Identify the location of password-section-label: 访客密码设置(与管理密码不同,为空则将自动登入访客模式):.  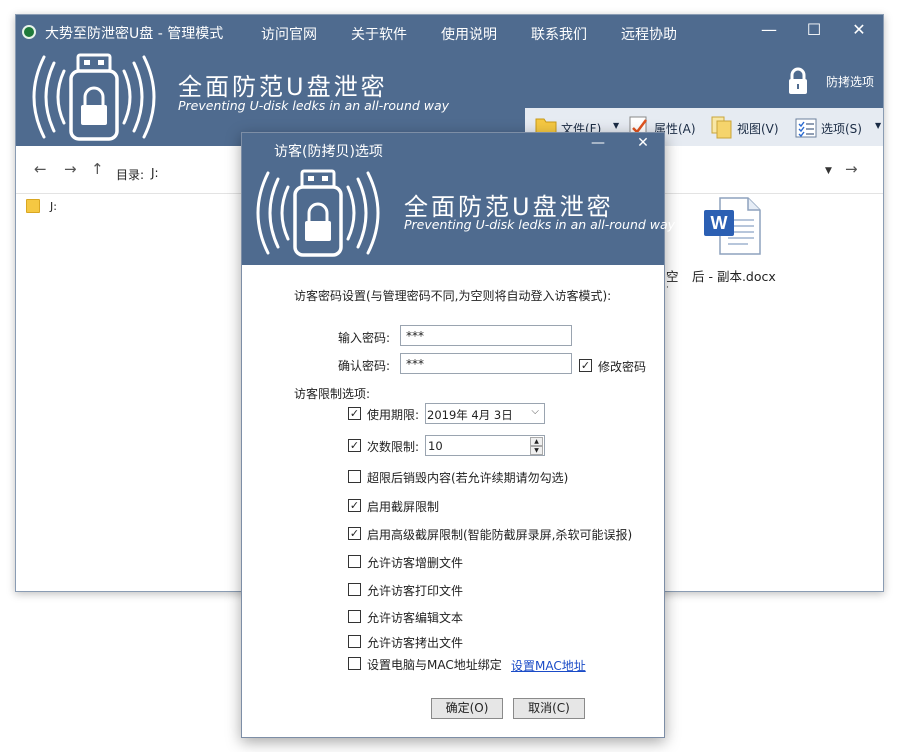
(453, 296).